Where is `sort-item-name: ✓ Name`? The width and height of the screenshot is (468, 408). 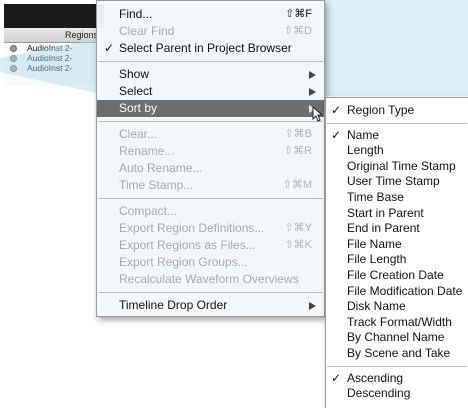 sort-item-name: ✓ Name is located at coordinates (397, 136).